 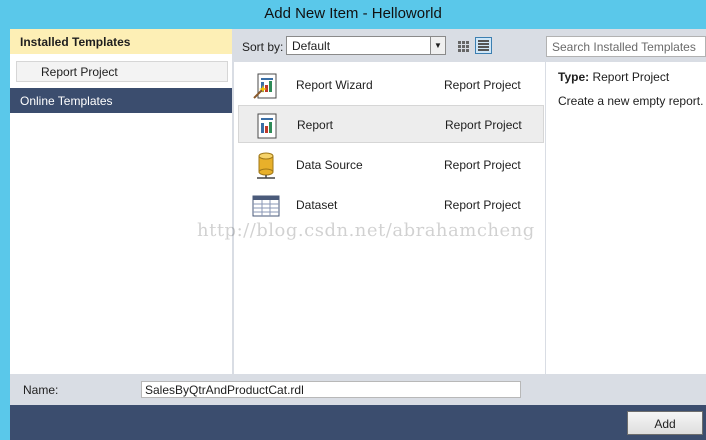 I want to click on sort-by-value: Default, so click(x=311, y=46).